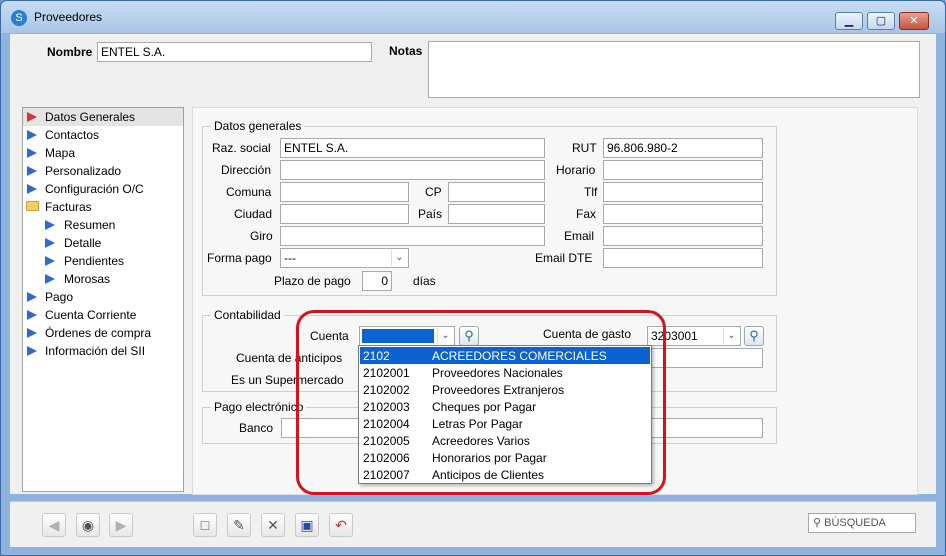  I want to click on email-input, so click(683, 236).